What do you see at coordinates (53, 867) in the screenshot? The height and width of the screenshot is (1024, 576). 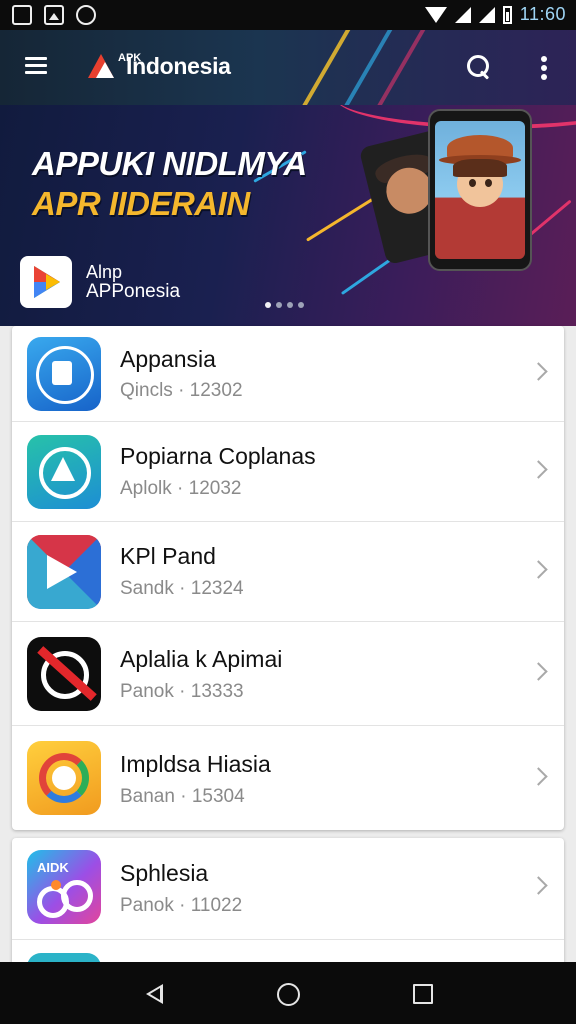 I see `app-icon-text: AIDK` at bounding box center [53, 867].